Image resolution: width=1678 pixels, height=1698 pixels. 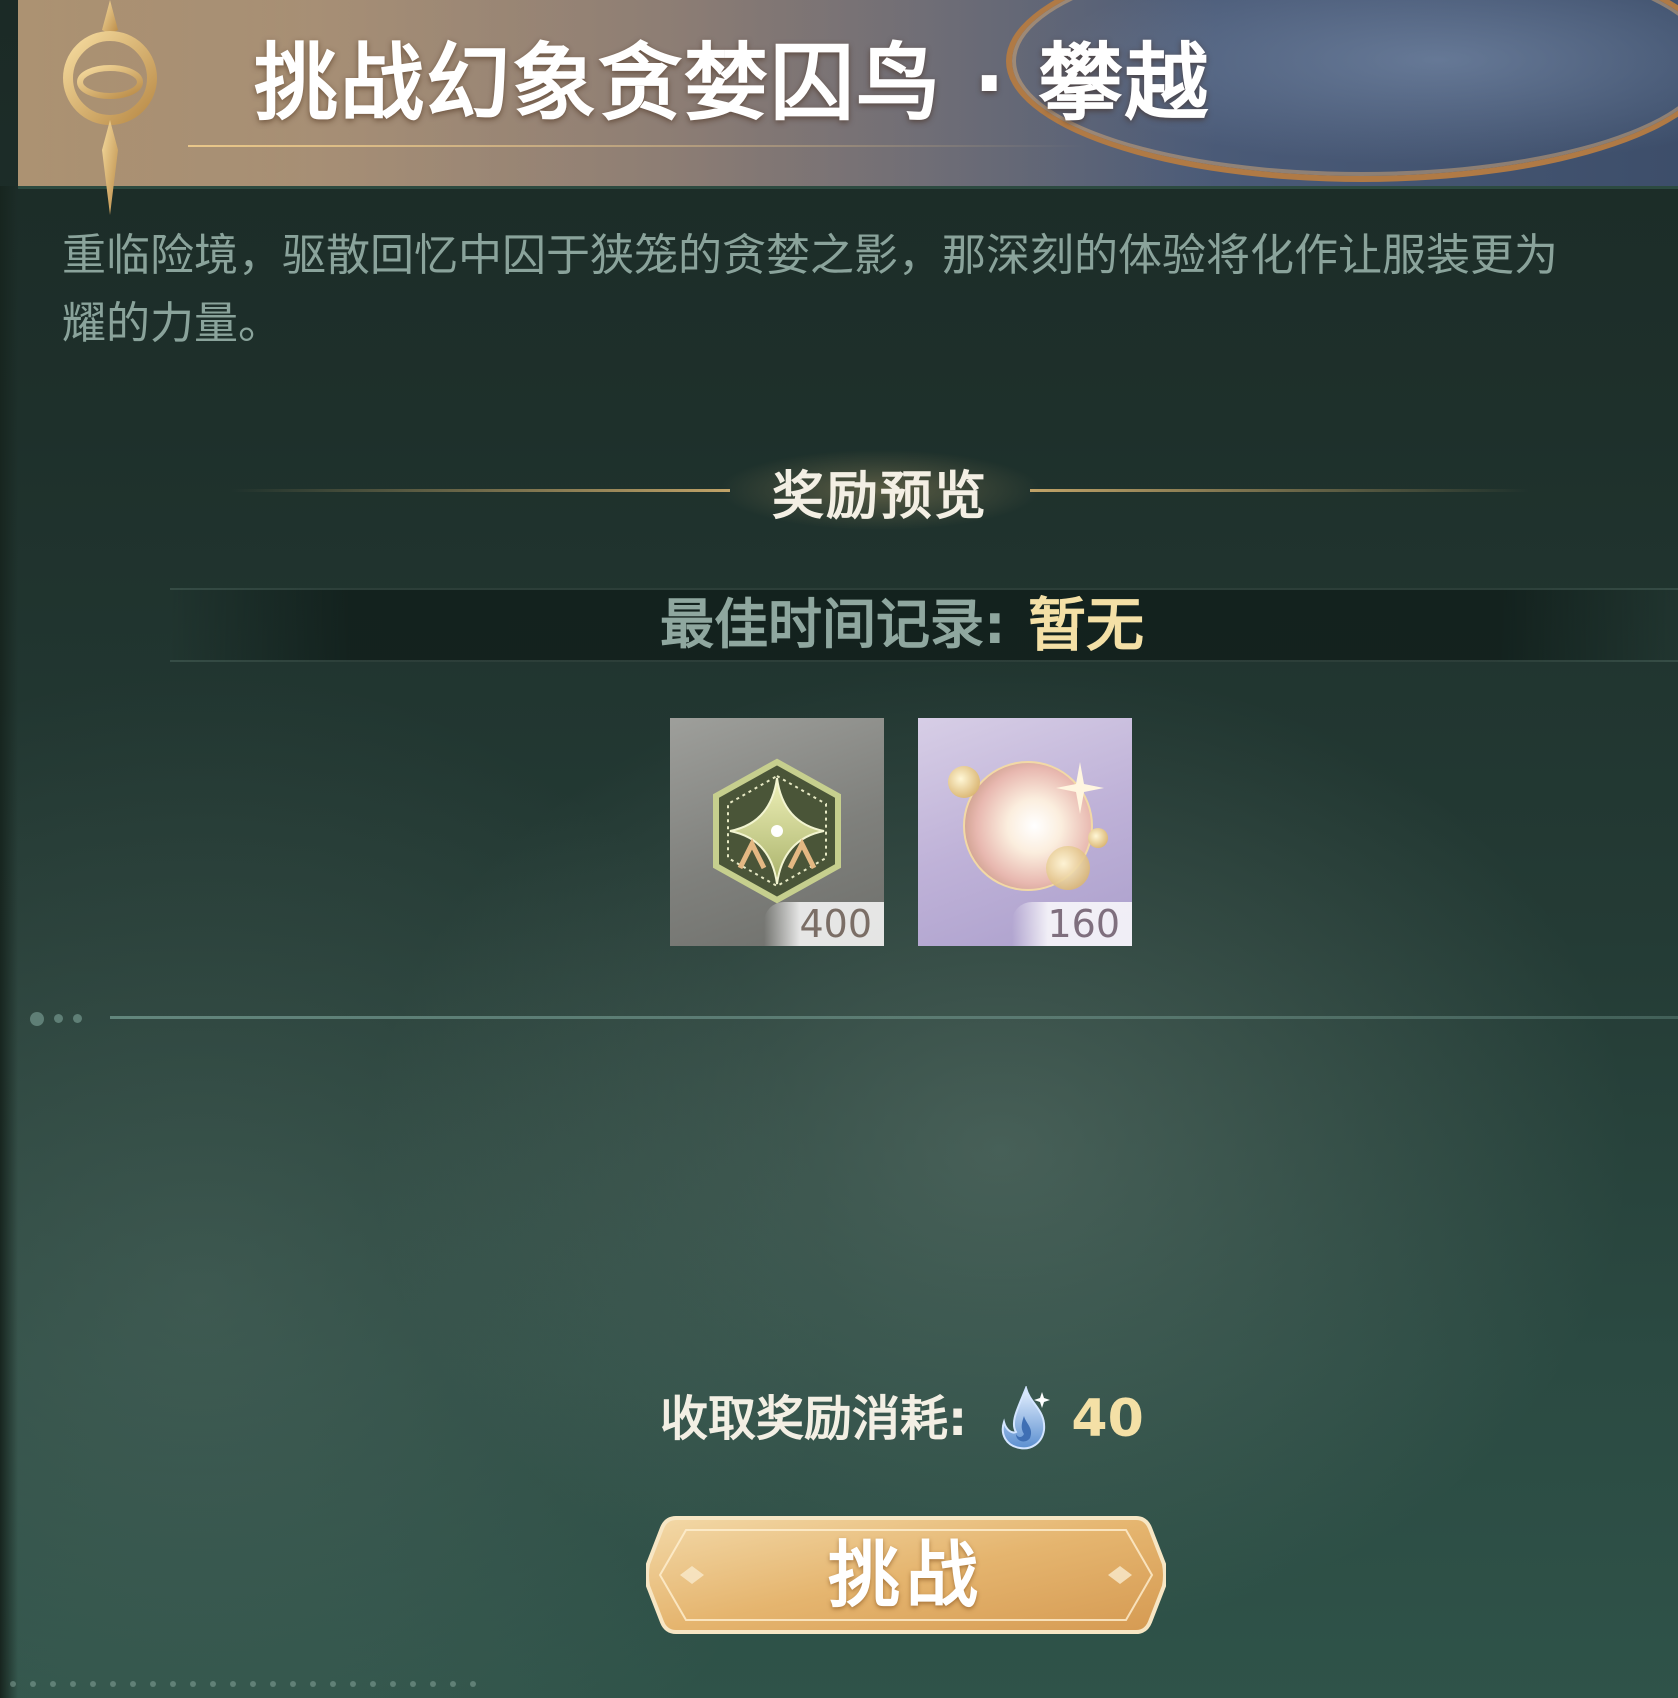 I want to click on banner-gold-line, so click(x=638, y=146).